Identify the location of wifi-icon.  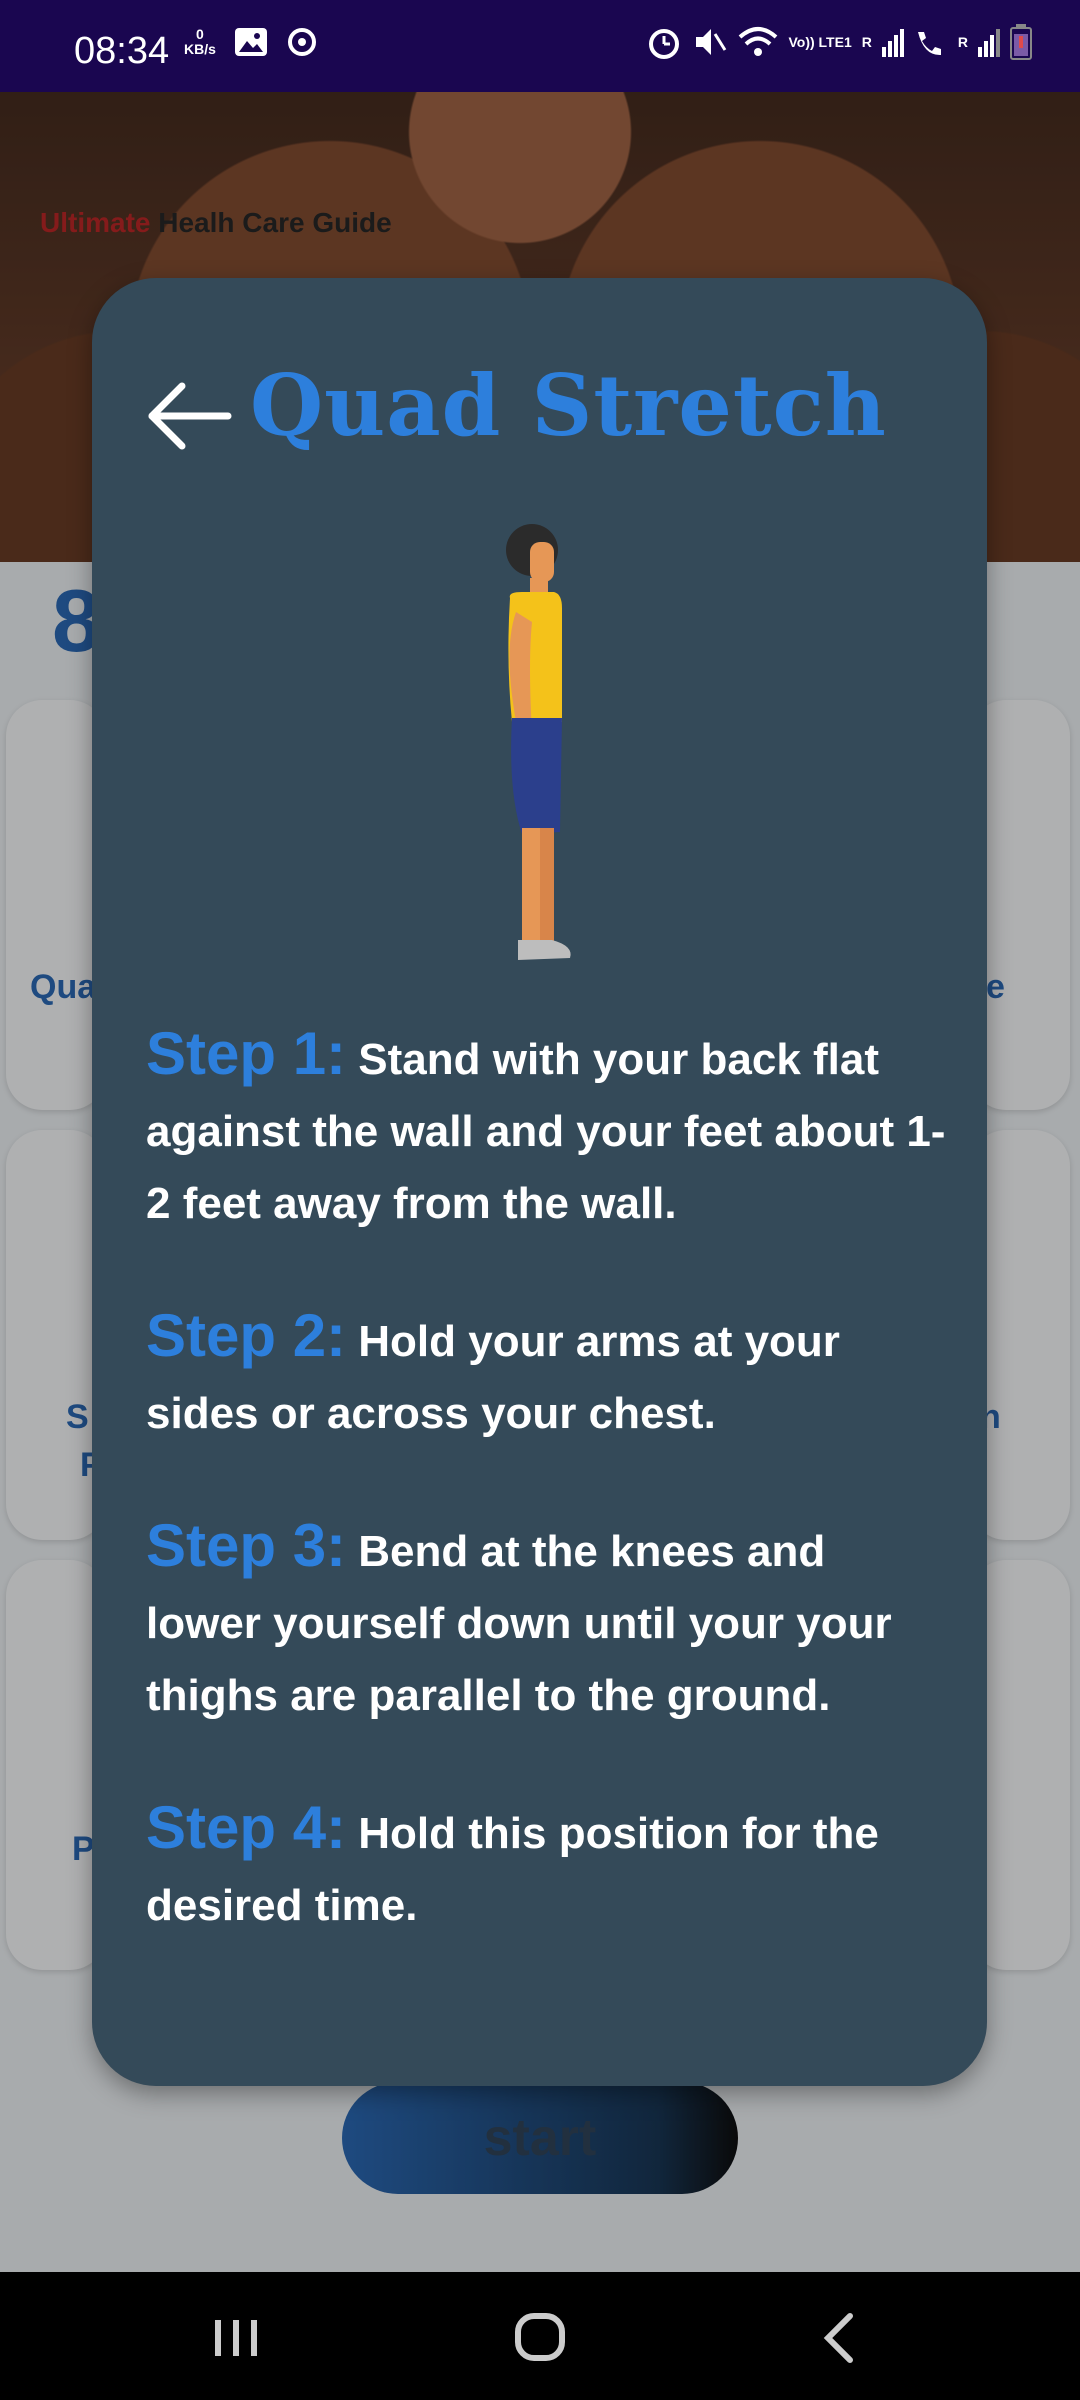
(758, 41).